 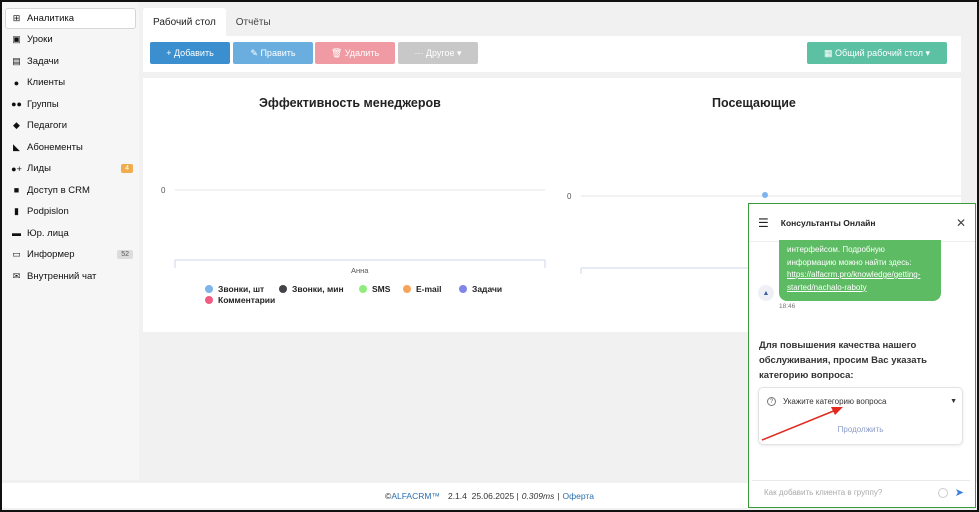 What do you see at coordinates (556, 19) in the screenshot?
I see `tab-bar: Рабочий стол Отчёты` at bounding box center [556, 19].